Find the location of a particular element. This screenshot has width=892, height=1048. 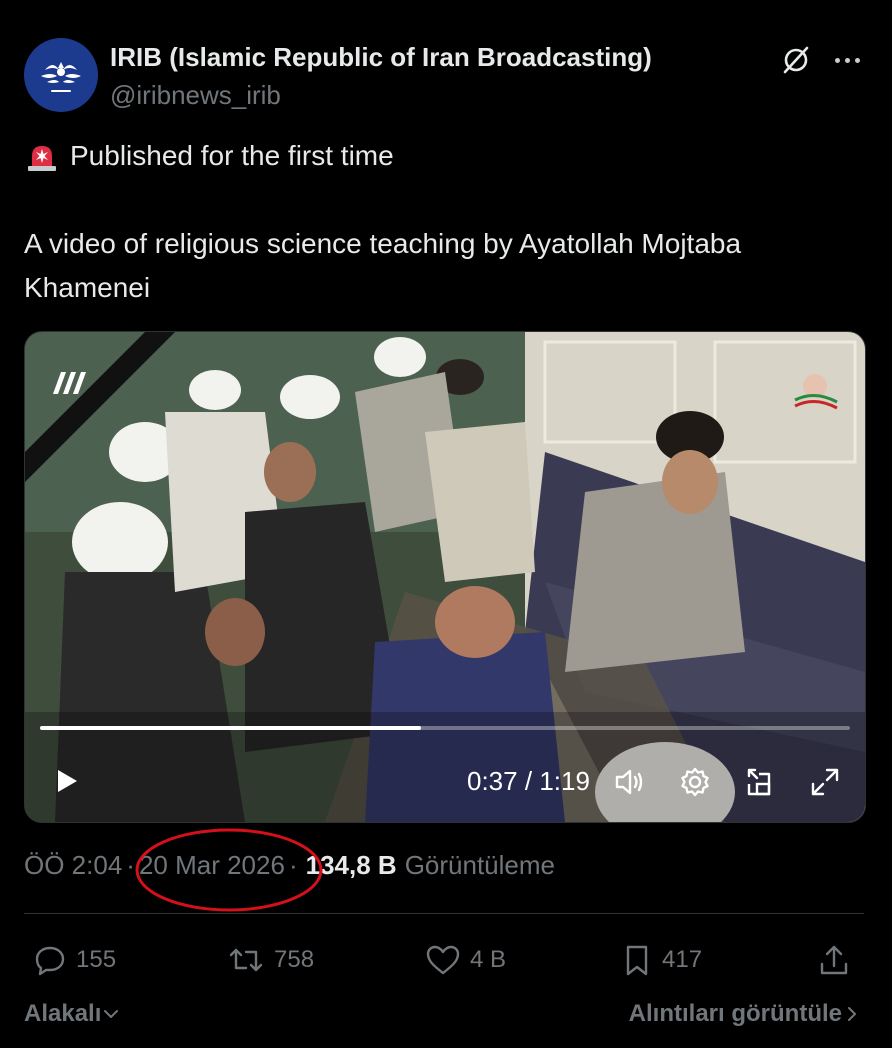

repost-icon is located at coordinates (246, 960).